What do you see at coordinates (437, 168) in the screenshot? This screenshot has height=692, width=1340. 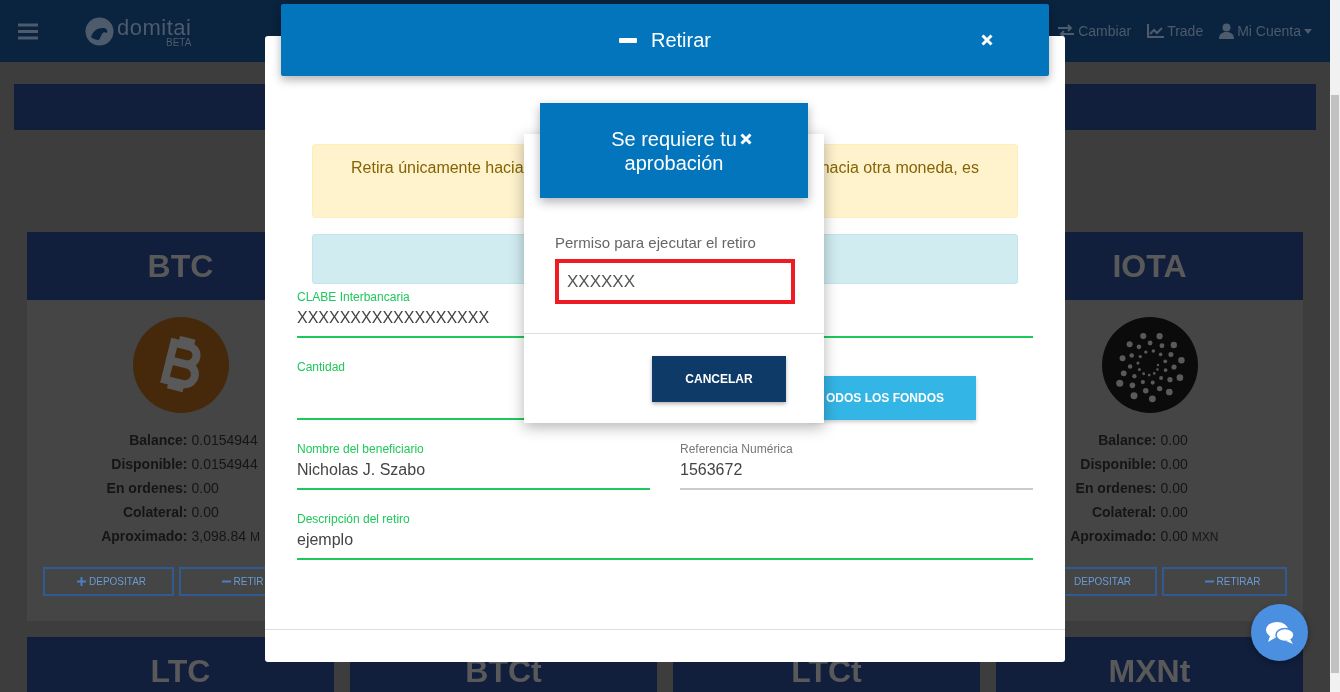 I see `warning-text: Retira únicamente hacia` at bounding box center [437, 168].